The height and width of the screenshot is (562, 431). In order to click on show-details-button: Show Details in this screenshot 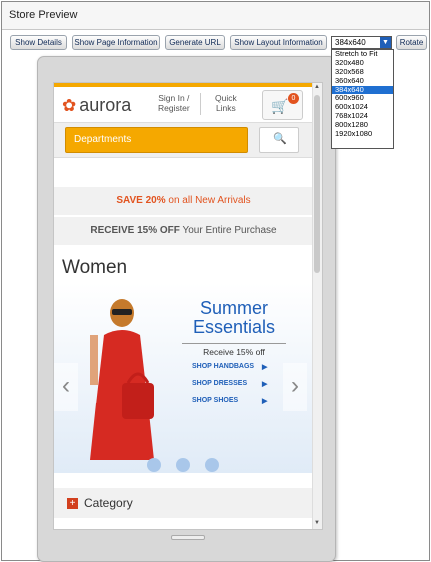, I will do `click(38, 42)`.